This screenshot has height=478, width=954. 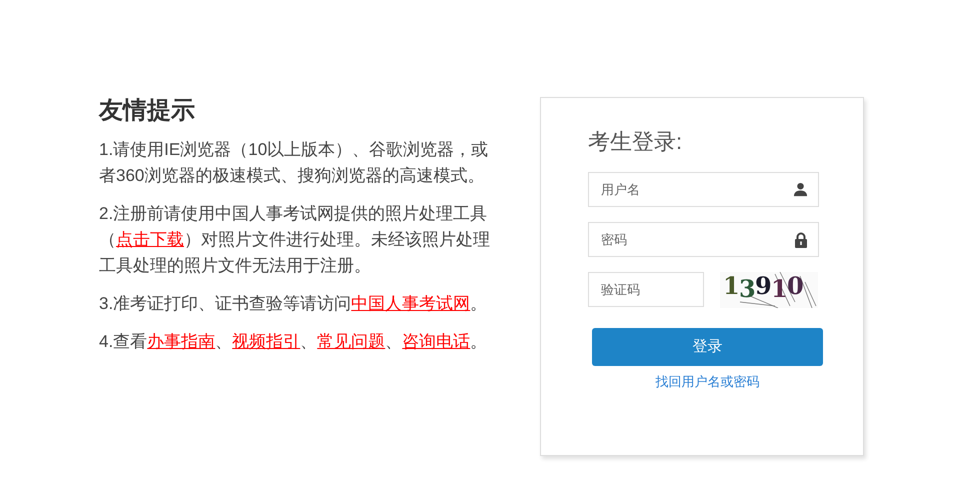 What do you see at coordinates (351, 341) in the screenshot?
I see `link: 常见问题` at bounding box center [351, 341].